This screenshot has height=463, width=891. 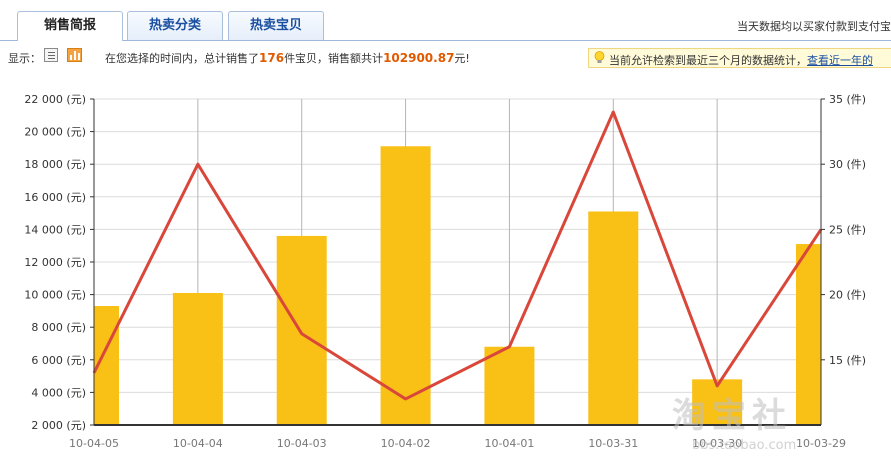 What do you see at coordinates (272, 58) in the screenshot?
I see `summary-count: 176` at bounding box center [272, 58].